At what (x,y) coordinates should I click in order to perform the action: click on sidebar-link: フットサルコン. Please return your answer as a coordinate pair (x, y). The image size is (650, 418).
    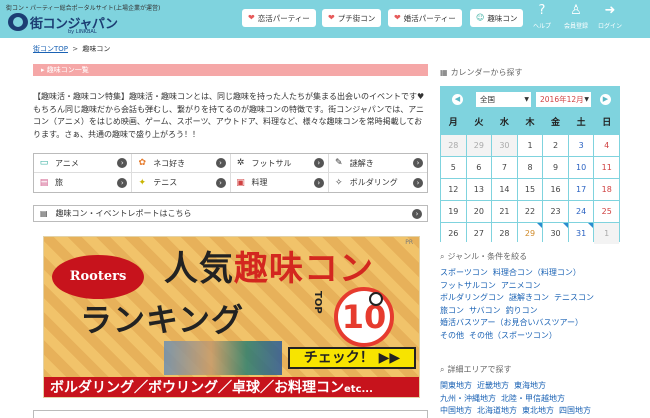
    Looking at the image, I should click on (468, 285).